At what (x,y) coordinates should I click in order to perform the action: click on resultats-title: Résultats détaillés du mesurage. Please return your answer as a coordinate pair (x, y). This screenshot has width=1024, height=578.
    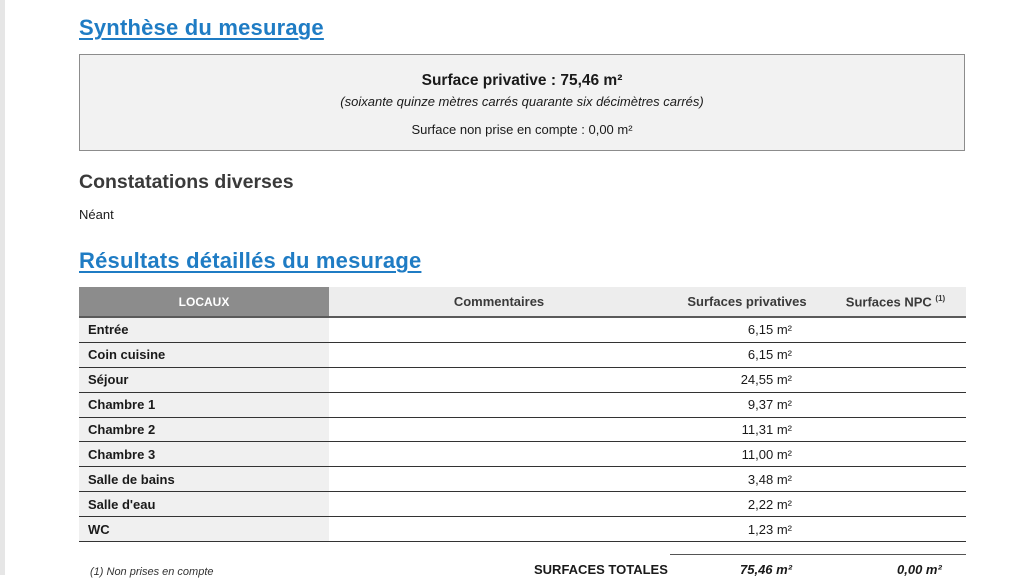
    Looking at the image, I should click on (250, 260).